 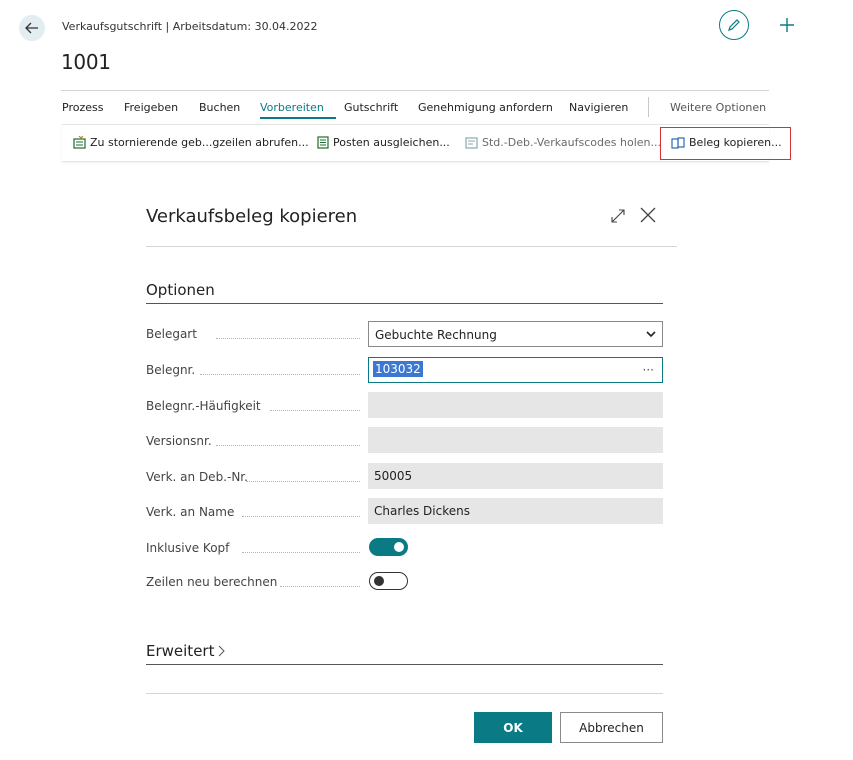 I want to click on field-label: Verk. an Deb.-Nr., so click(x=197, y=477).